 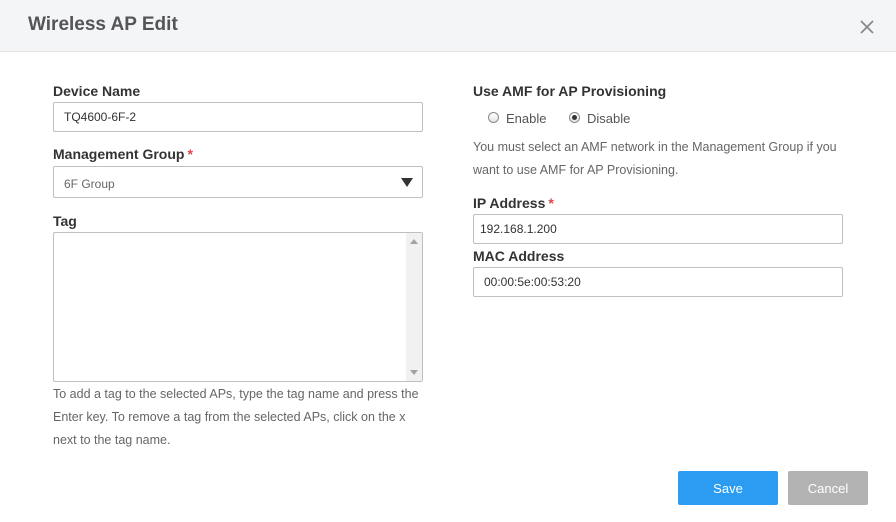 I want to click on tag-textarea-wrapper, so click(x=238, y=307).